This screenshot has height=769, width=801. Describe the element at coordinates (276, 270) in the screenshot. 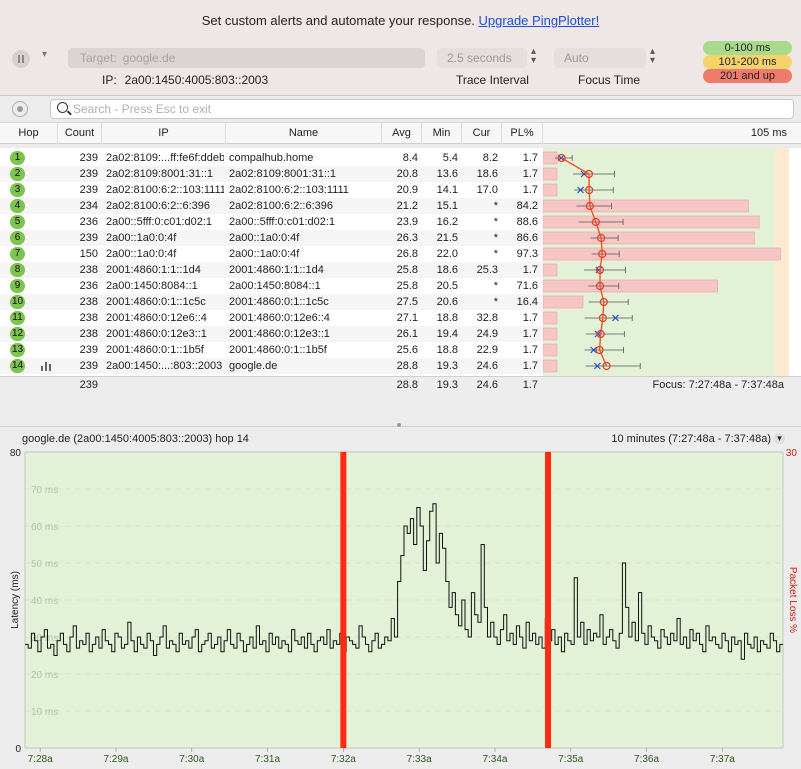

I see `cell-name: 2001:4860:1:1::1d4` at that location.